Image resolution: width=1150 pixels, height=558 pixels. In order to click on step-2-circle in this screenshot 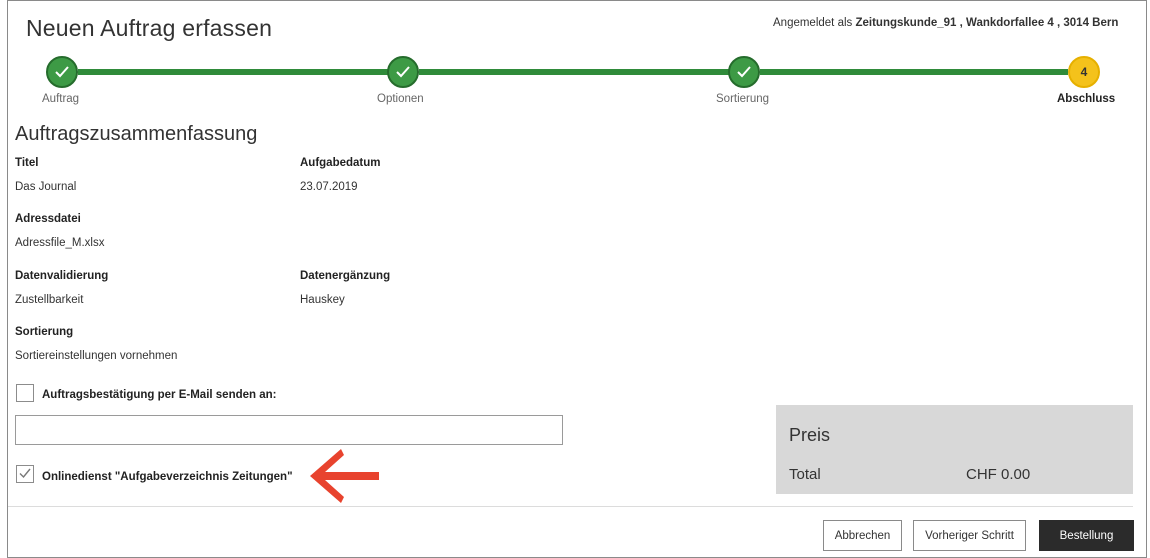, I will do `click(403, 72)`.